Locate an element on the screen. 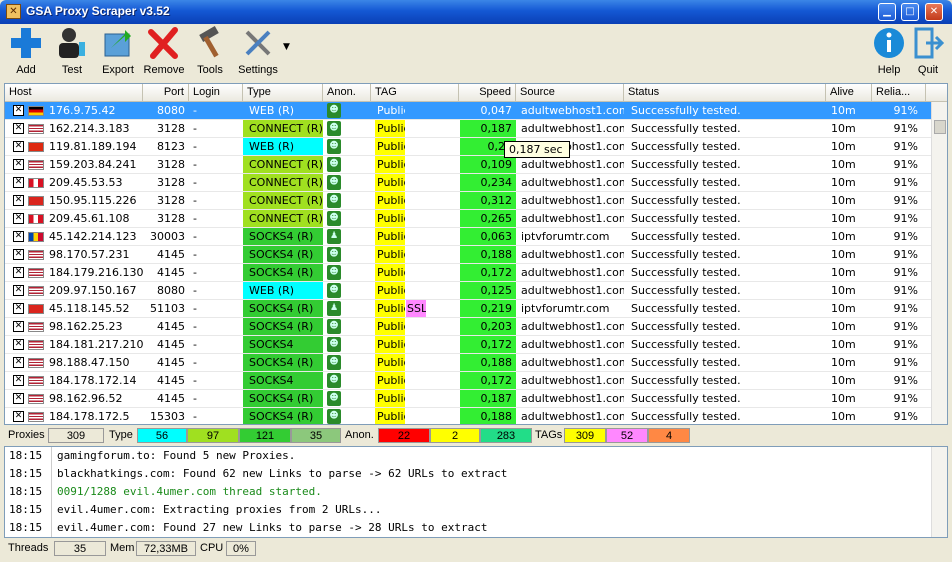 This screenshot has height=562, width=952. ssl-tag-cell: SSL is located at coordinates (416, 308).